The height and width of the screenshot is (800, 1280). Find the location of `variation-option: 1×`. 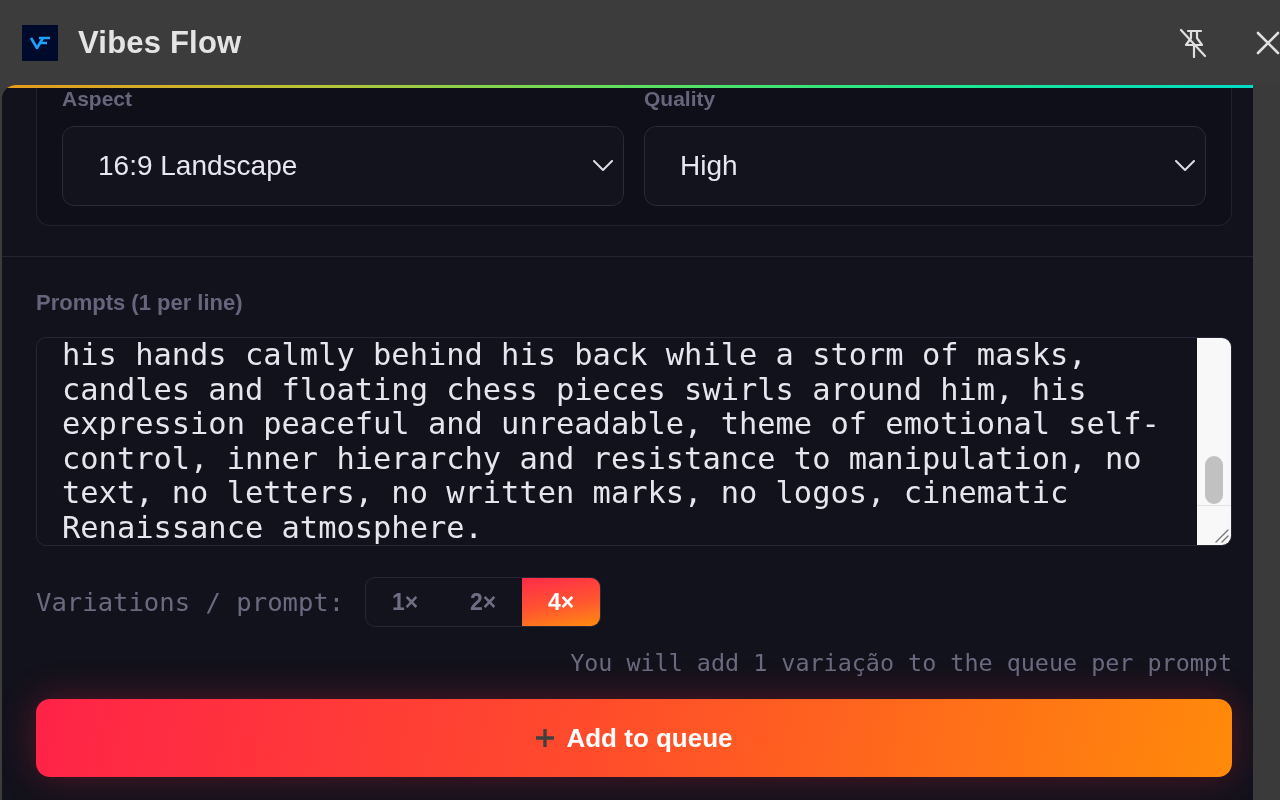

variation-option: 1× is located at coordinates (405, 602).